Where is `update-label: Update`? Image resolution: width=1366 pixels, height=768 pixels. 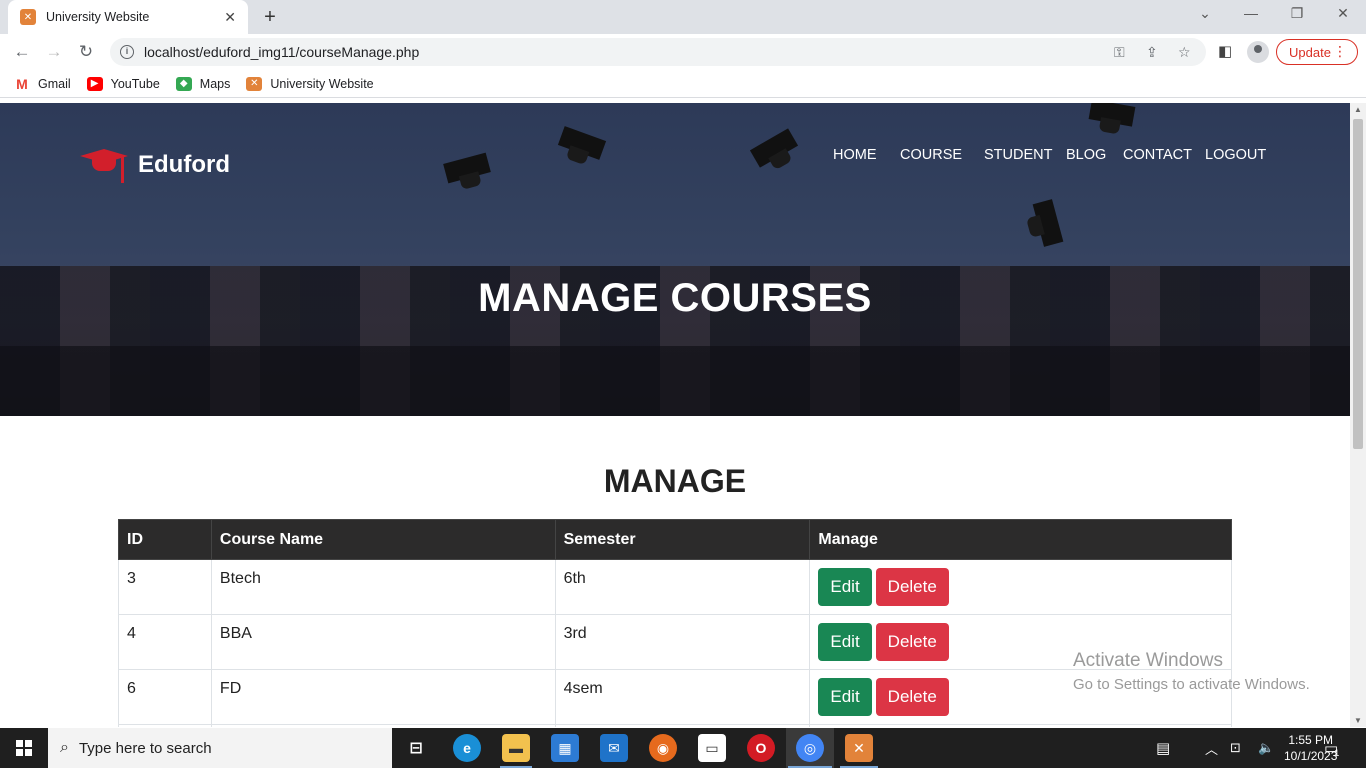 update-label: Update is located at coordinates (1310, 52).